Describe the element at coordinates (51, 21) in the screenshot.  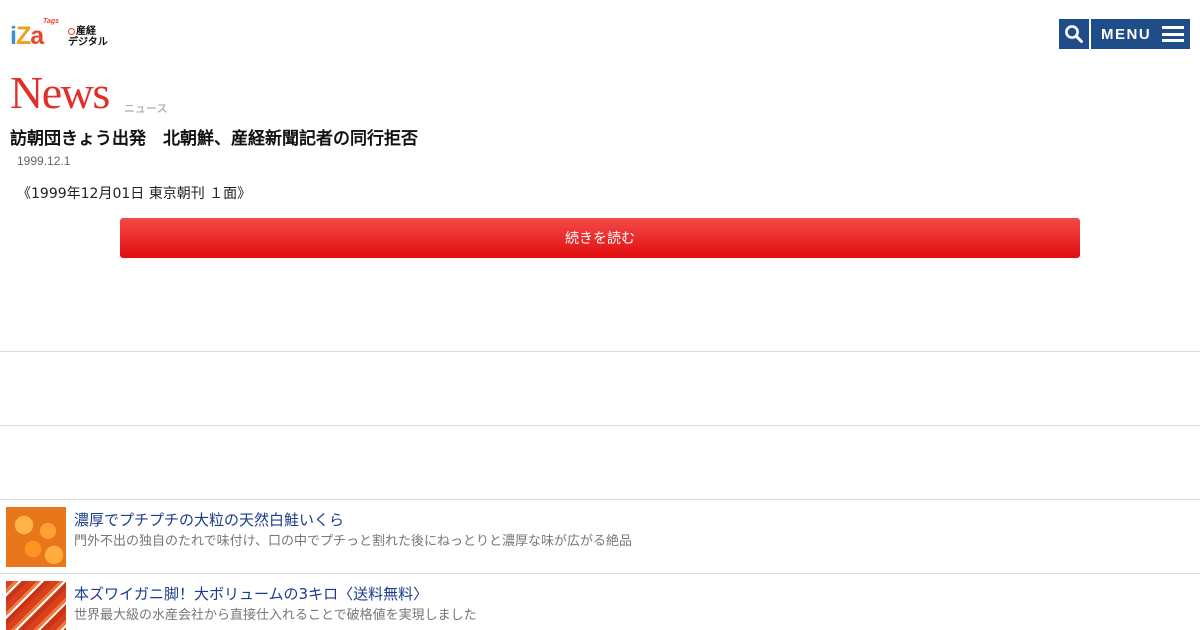
I see `logo-tags: Tags` at that location.